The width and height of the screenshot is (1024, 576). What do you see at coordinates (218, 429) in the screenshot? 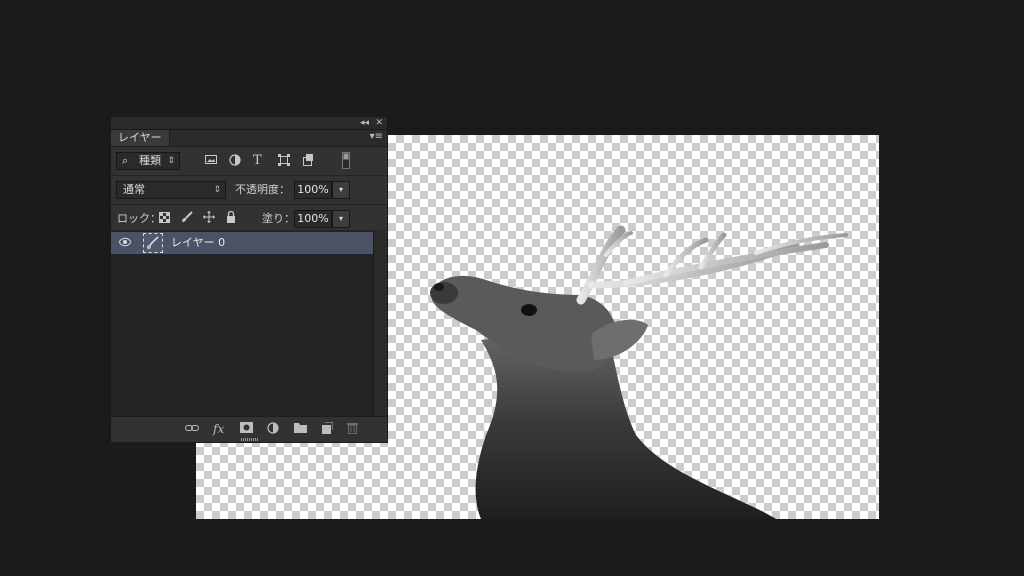
I see `fx-icon: fx` at bounding box center [218, 429].